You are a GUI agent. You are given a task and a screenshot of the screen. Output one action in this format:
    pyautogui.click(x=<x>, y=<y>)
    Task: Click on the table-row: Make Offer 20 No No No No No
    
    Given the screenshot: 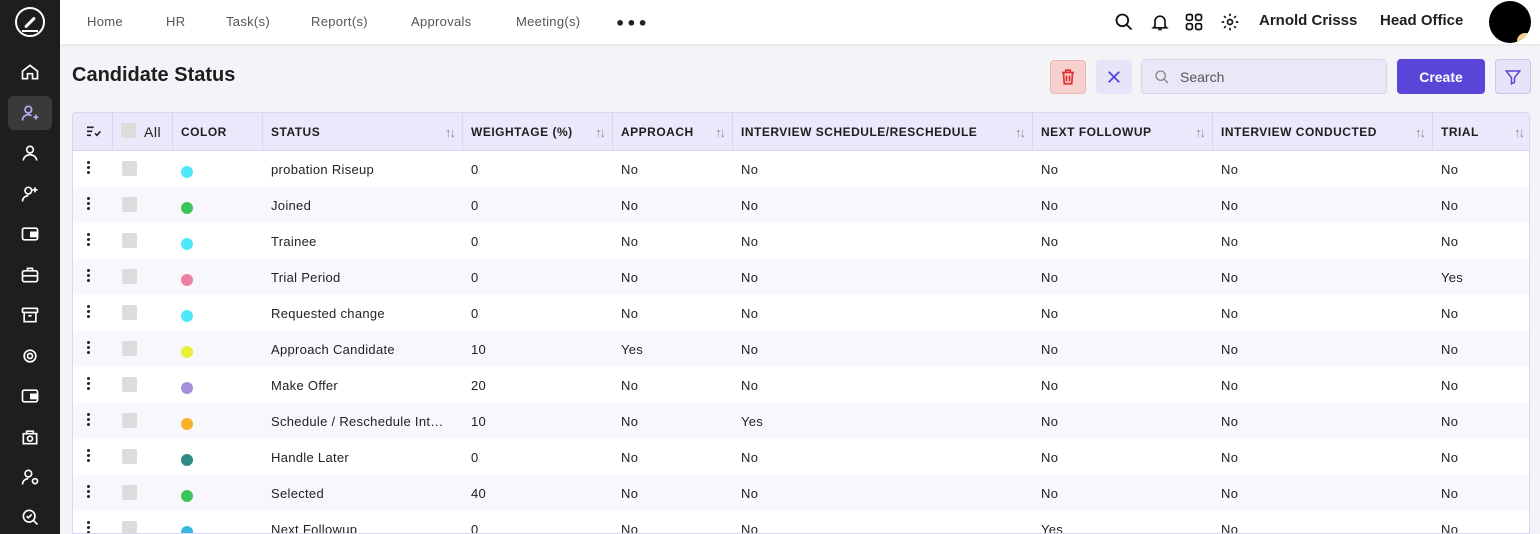 What is the action you would take?
    pyautogui.click(x=801, y=385)
    